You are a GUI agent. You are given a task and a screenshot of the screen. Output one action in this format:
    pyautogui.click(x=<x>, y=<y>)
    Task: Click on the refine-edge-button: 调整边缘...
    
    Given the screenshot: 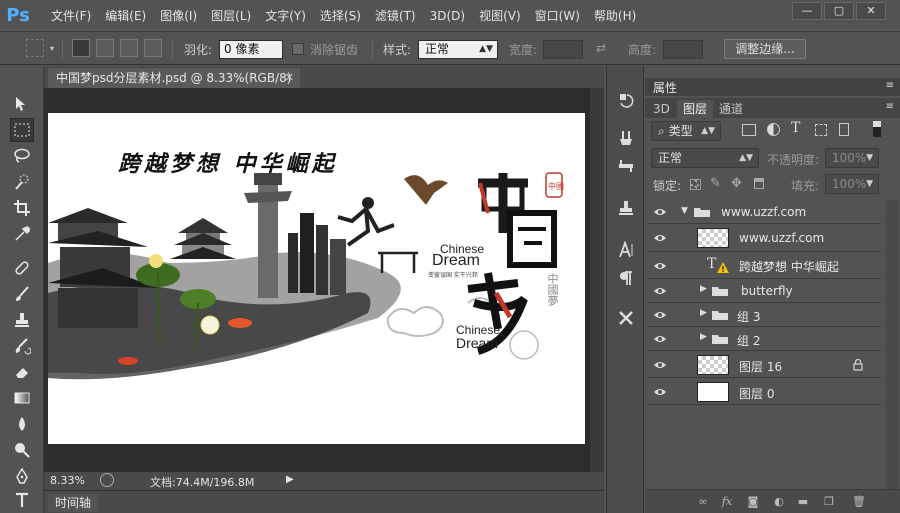 What is the action you would take?
    pyautogui.click(x=765, y=49)
    